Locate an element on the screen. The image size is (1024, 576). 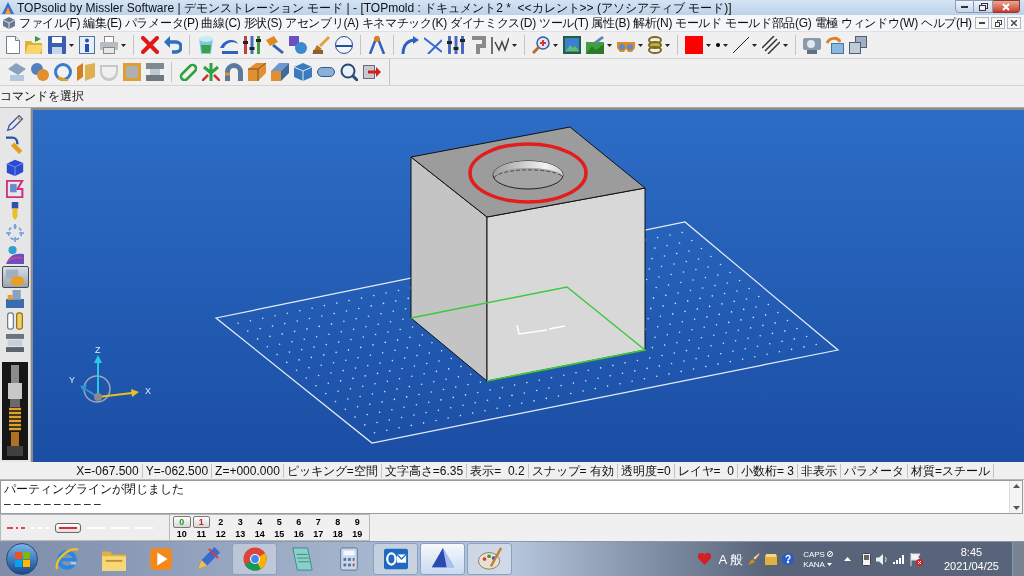
package-icon is located at coordinates (771, 559).